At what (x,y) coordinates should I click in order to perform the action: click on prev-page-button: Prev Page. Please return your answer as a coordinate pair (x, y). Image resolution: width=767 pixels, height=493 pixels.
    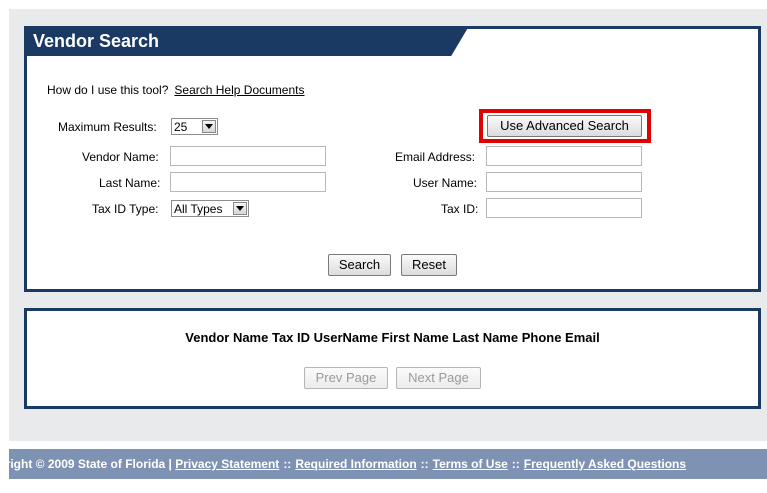
    Looking at the image, I should click on (346, 378).